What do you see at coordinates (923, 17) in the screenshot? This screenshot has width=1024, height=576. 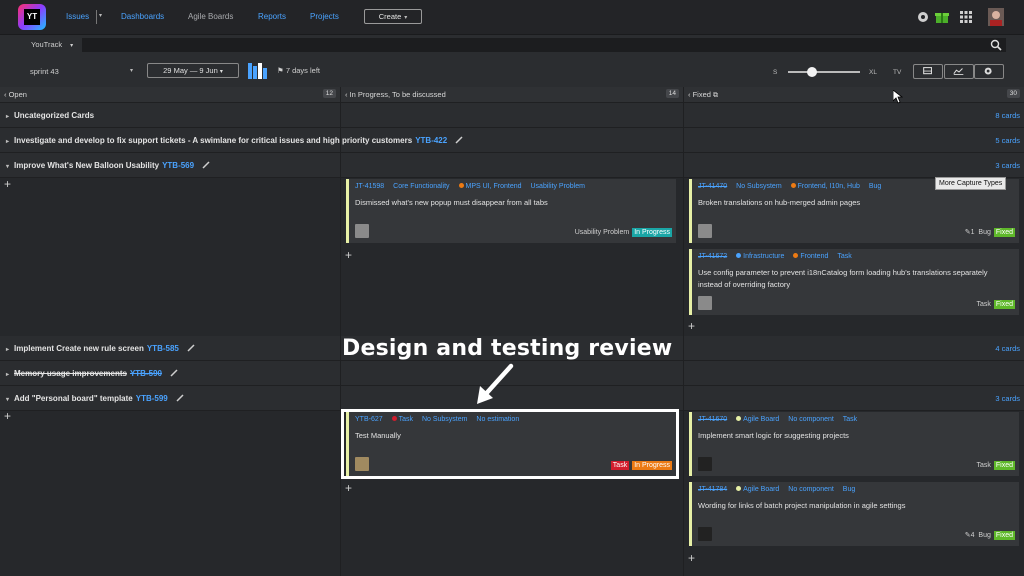 I see `settings-gear-icon` at bounding box center [923, 17].